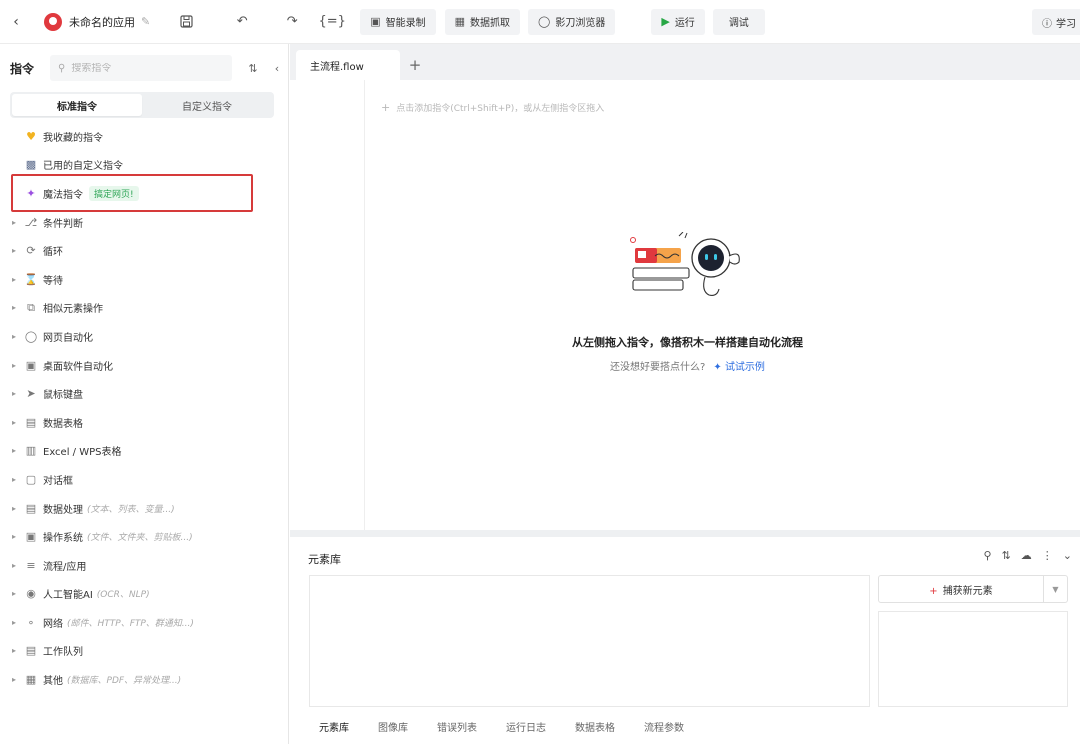  I want to click on debug-button: 调试, so click(738, 21).